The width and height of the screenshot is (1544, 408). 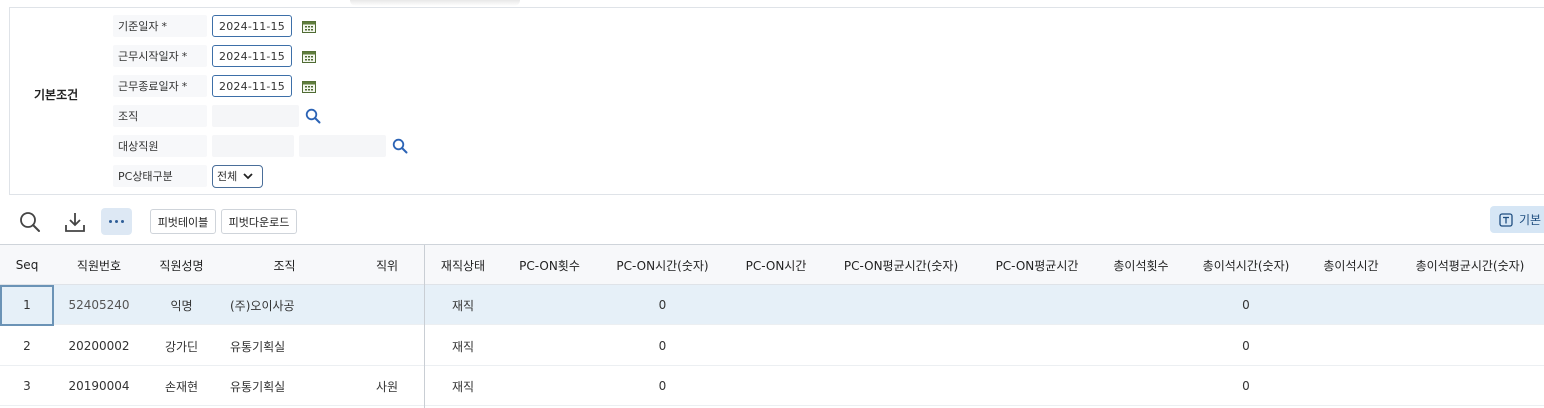 I want to click on work-end-date-row: 근무종료일자 * 2024-11-15, so click(x=214, y=86).